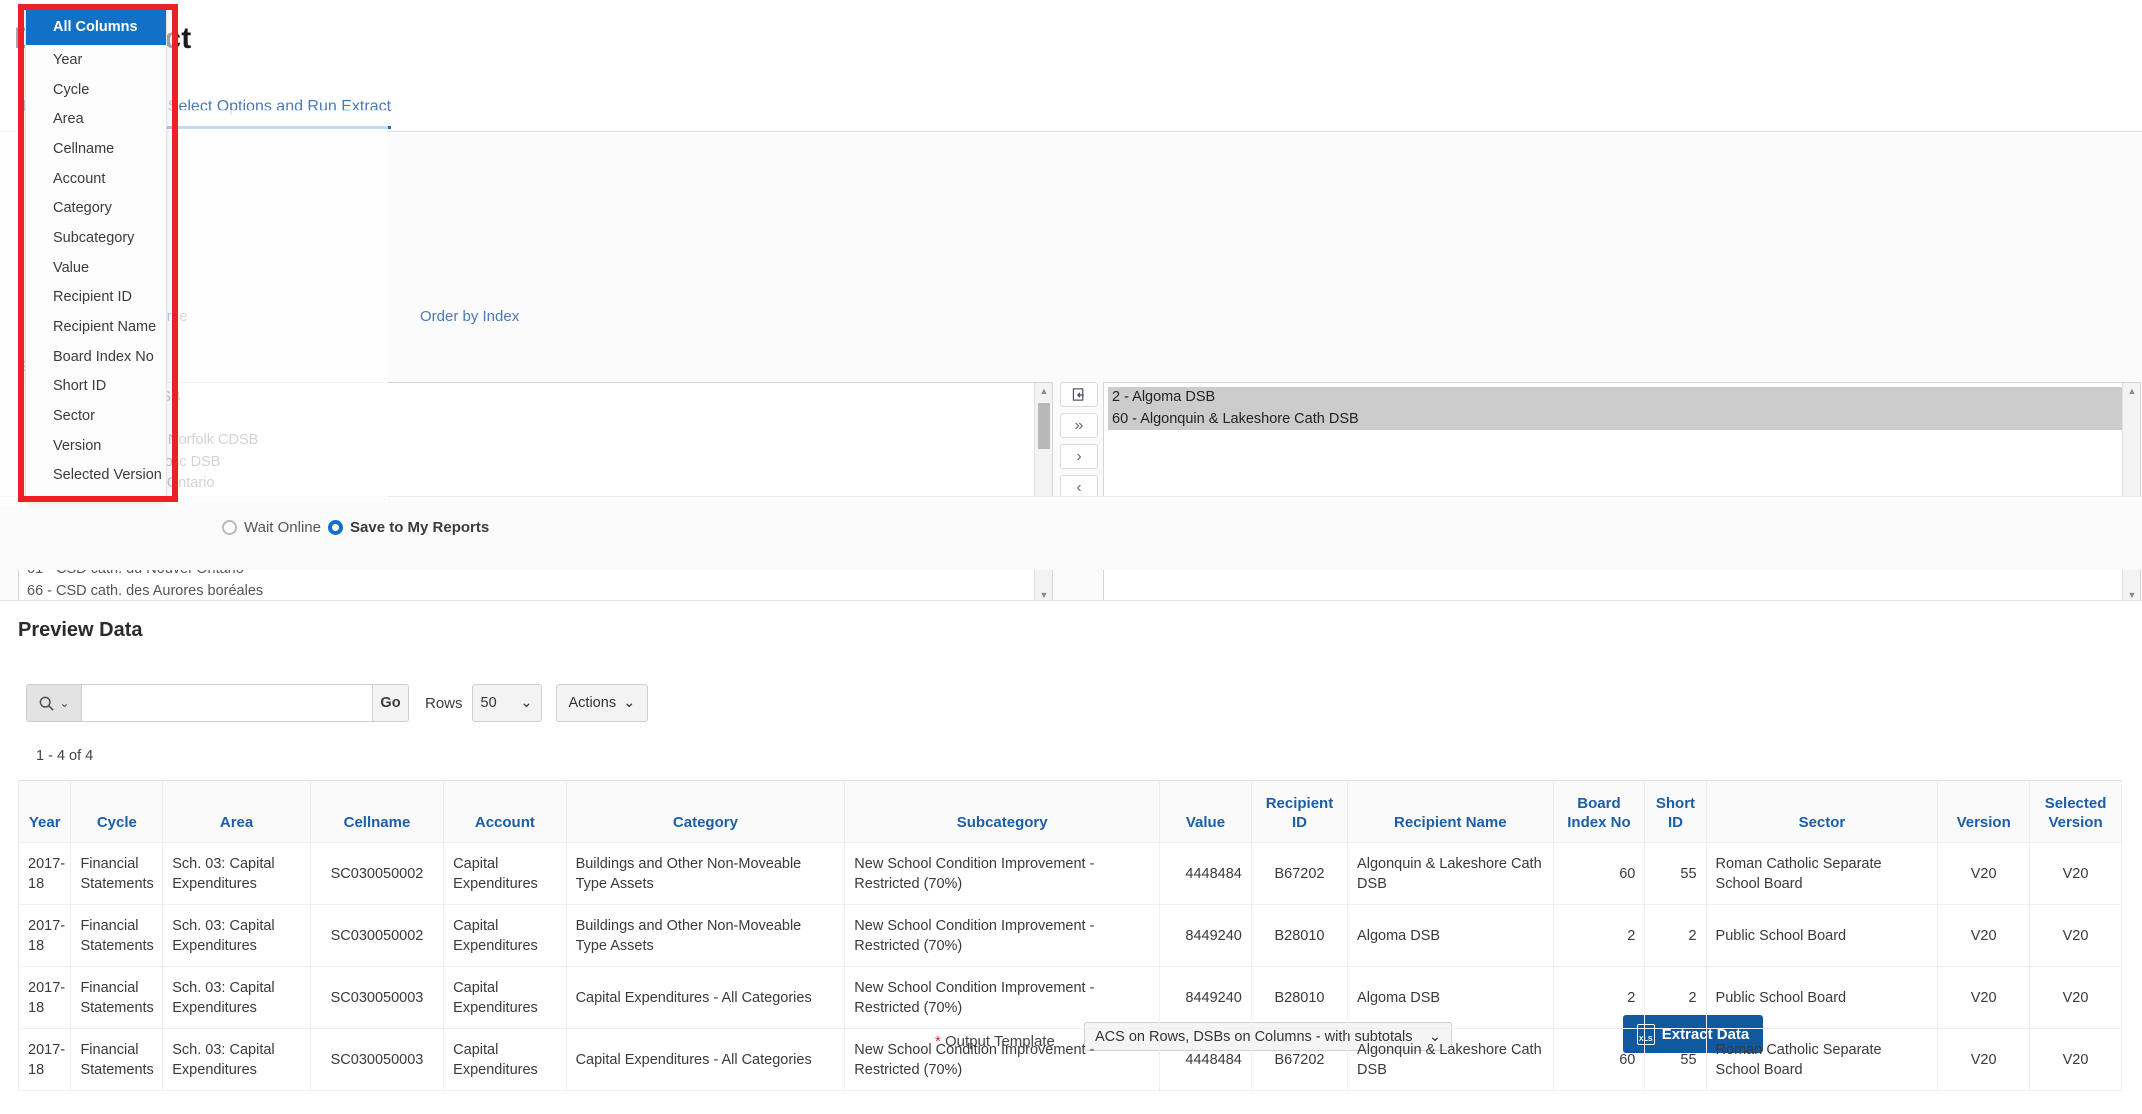  I want to click on cell-cellname: SC030050002, so click(377, 935).